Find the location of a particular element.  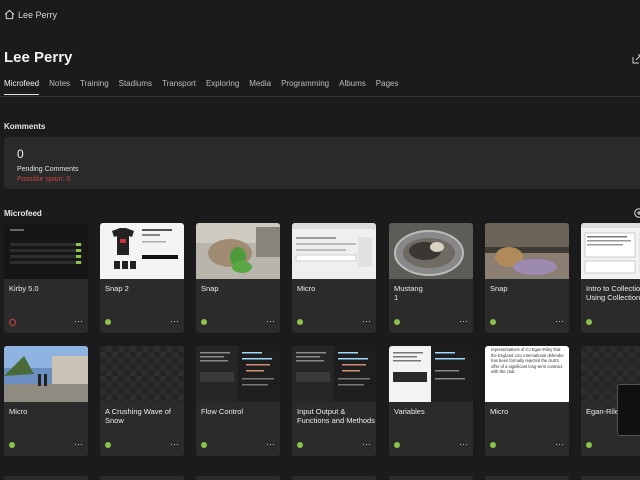

microfeed-heading: Microfeed is located at coordinates (23, 213).